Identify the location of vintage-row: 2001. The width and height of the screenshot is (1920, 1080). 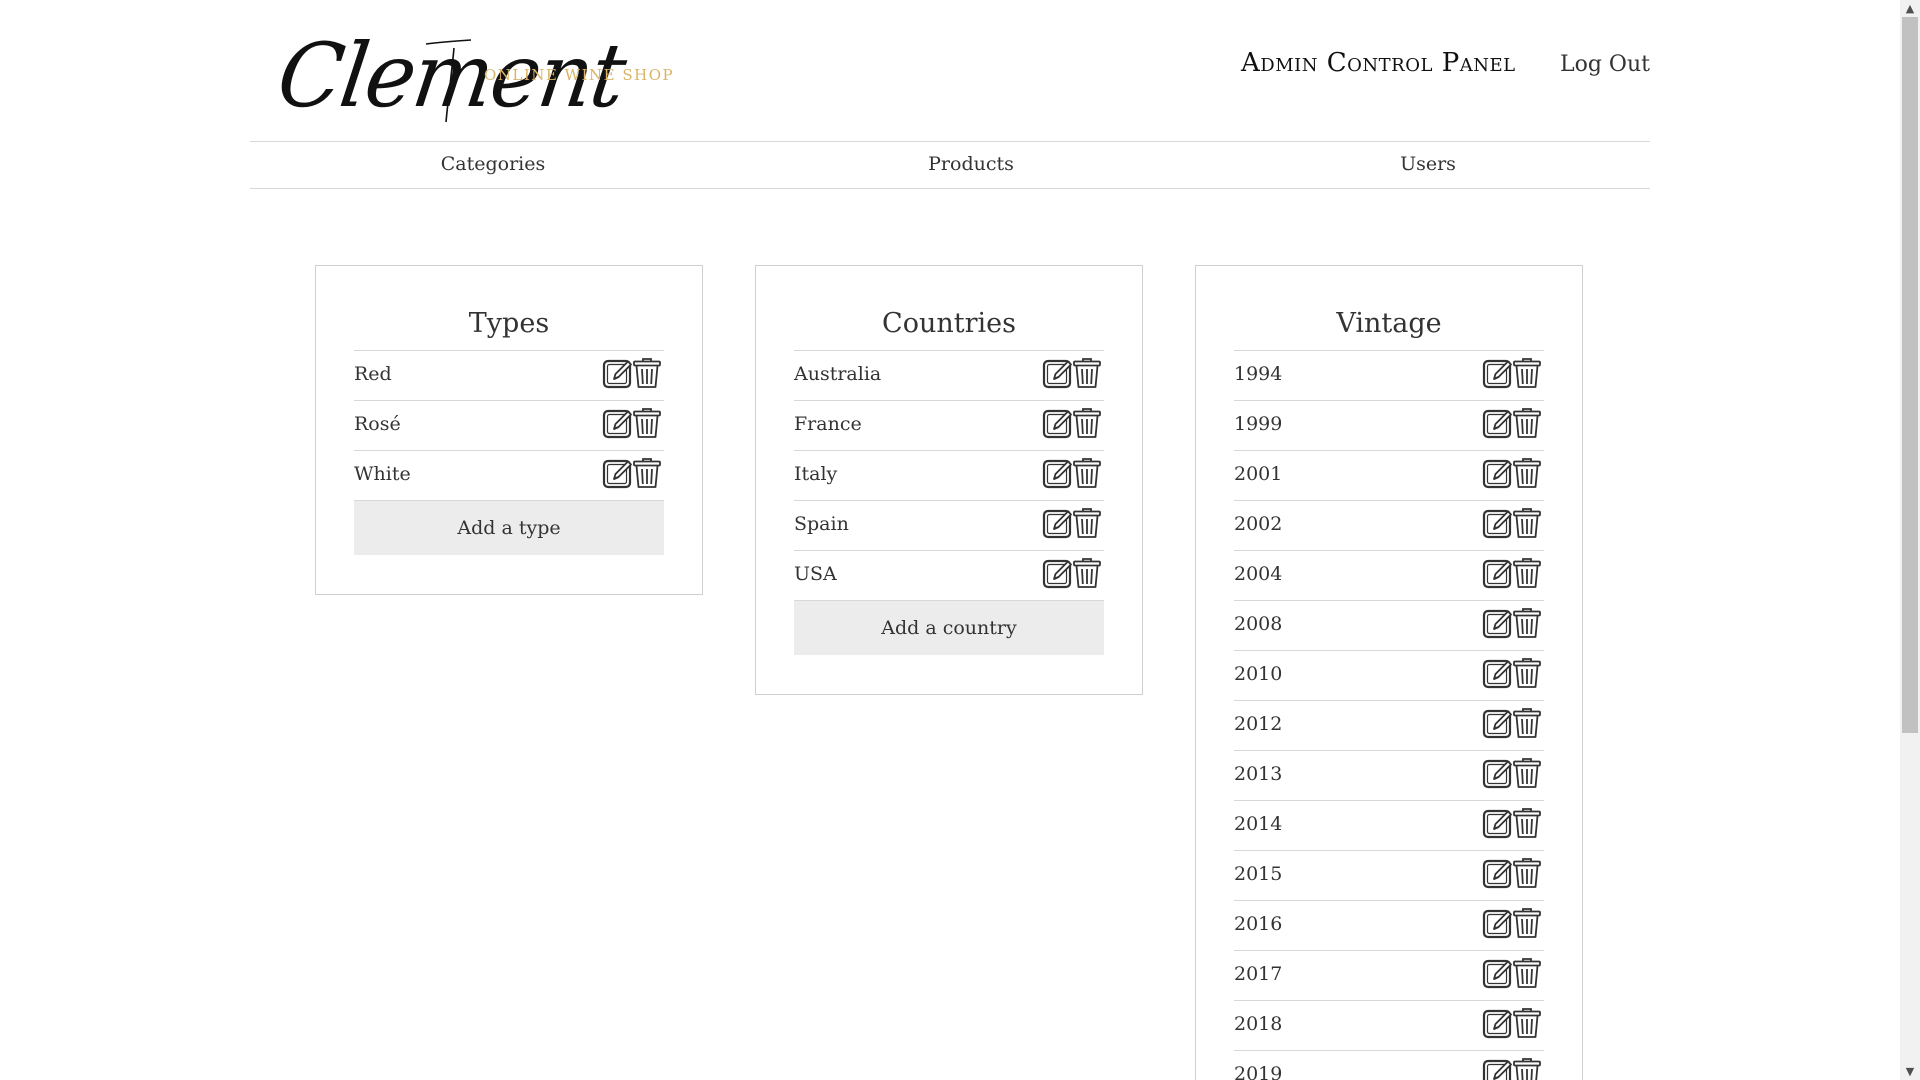
(1389, 476).